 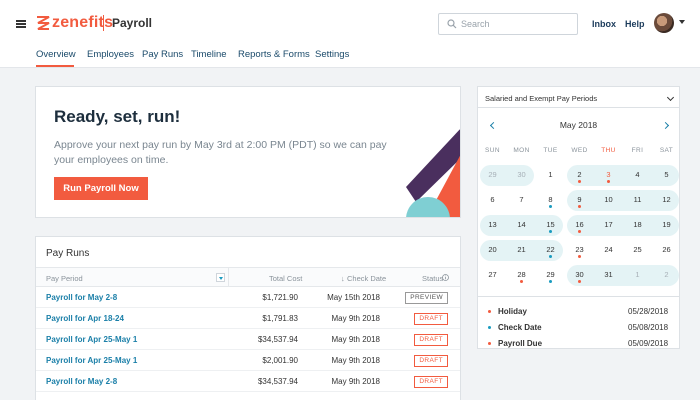 I want to click on calendar-day: 11, so click(x=637, y=200).